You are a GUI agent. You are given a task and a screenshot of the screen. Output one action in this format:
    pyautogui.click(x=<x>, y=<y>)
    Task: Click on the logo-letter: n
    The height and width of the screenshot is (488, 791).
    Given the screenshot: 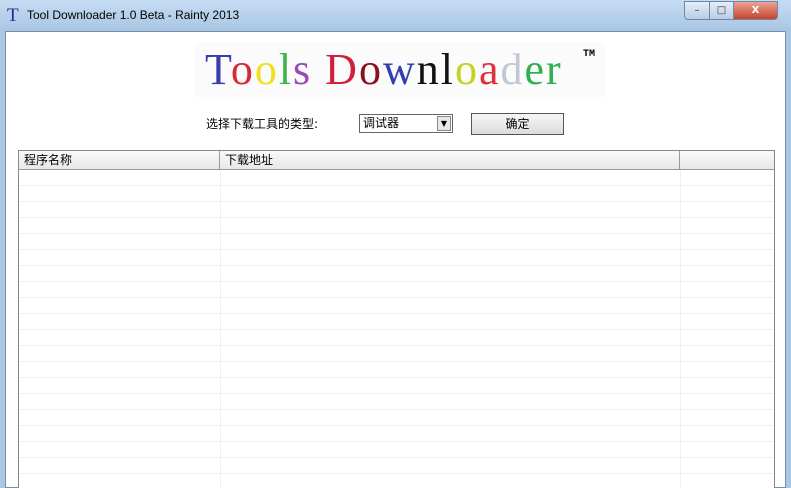 What is the action you would take?
    pyautogui.click(x=428, y=69)
    